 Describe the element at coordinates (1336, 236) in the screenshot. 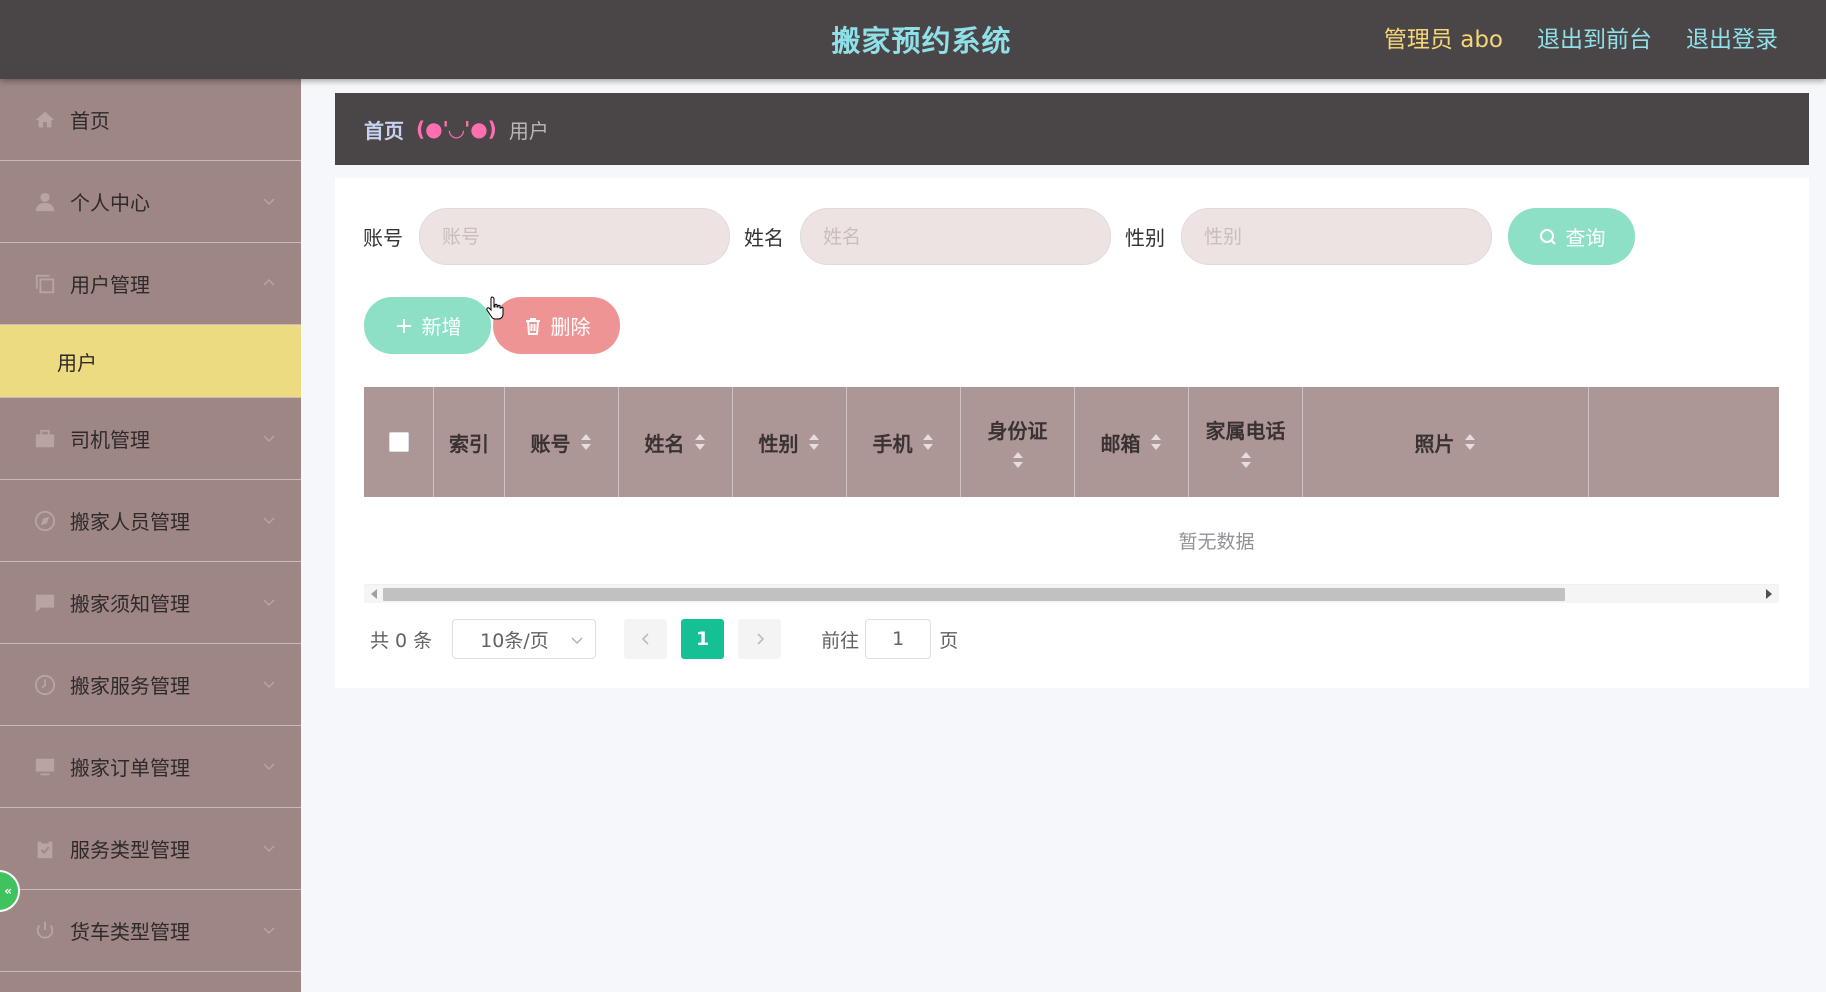

I see `gender-input` at that location.